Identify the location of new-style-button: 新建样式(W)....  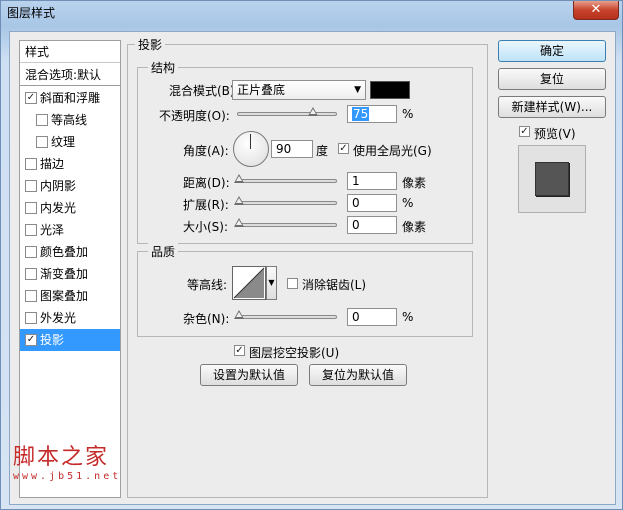
(552, 107).